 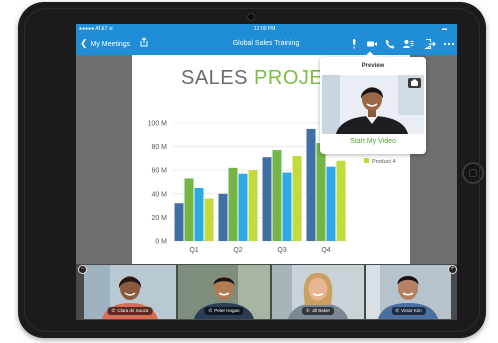 What do you see at coordinates (430, 44) in the screenshot?
I see `exit-icon` at bounding box center [430, 44].